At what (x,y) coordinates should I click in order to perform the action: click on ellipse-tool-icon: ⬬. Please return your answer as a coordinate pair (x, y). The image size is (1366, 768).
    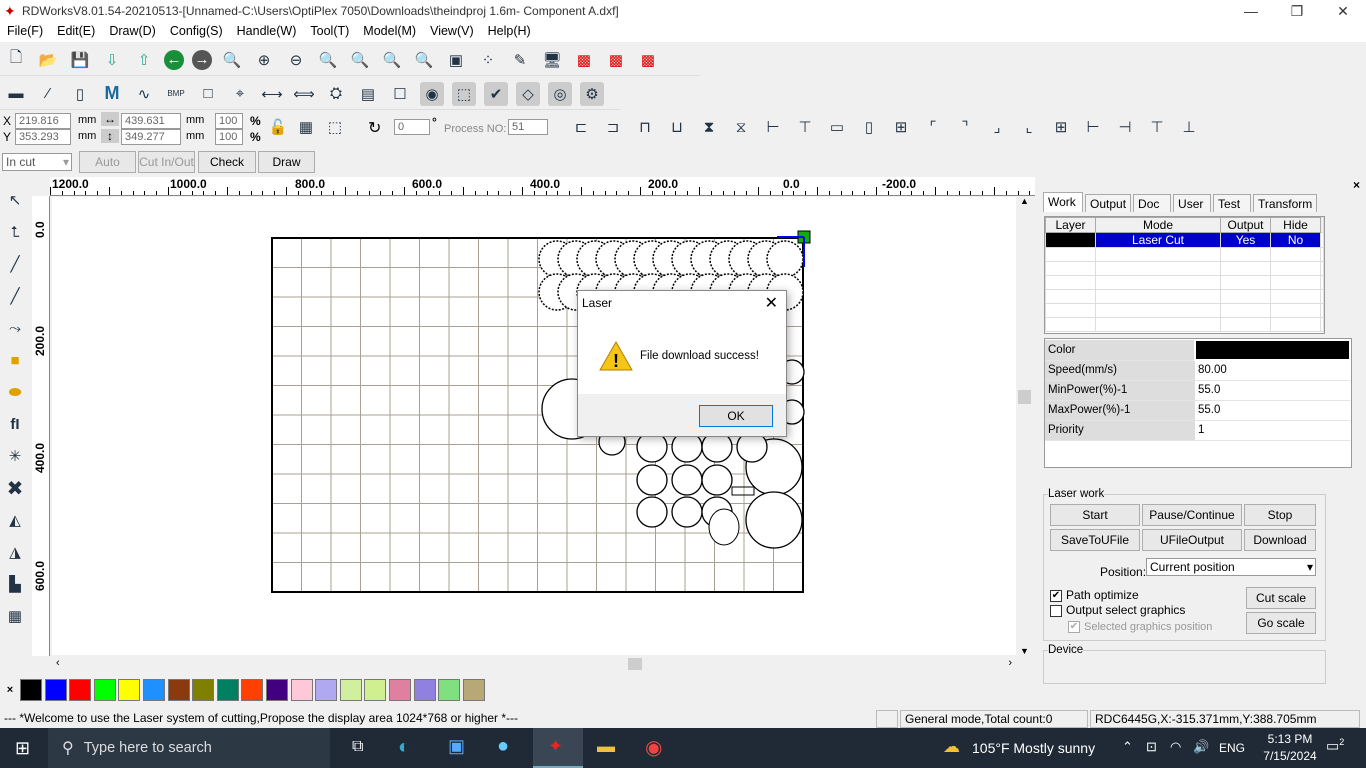
    Looking at the image, I should click on (15, 392).